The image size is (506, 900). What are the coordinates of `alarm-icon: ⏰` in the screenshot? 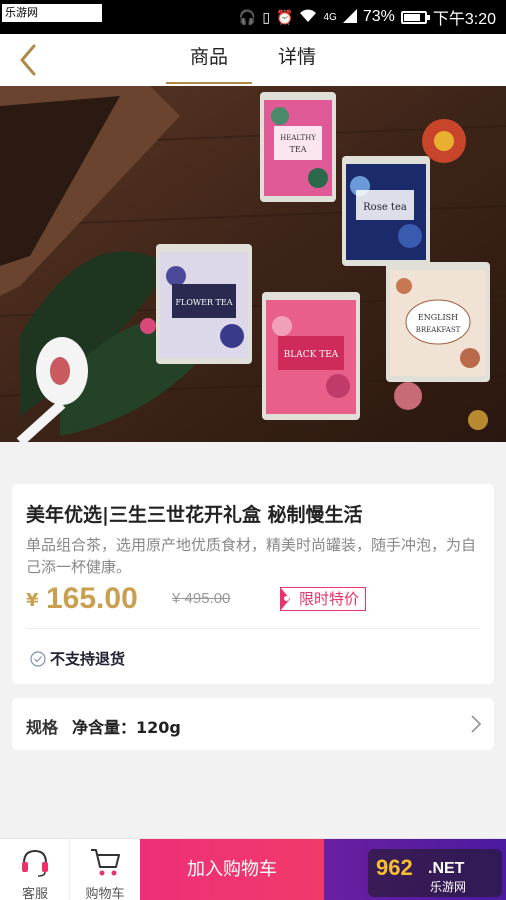 It's located at (285, 16).